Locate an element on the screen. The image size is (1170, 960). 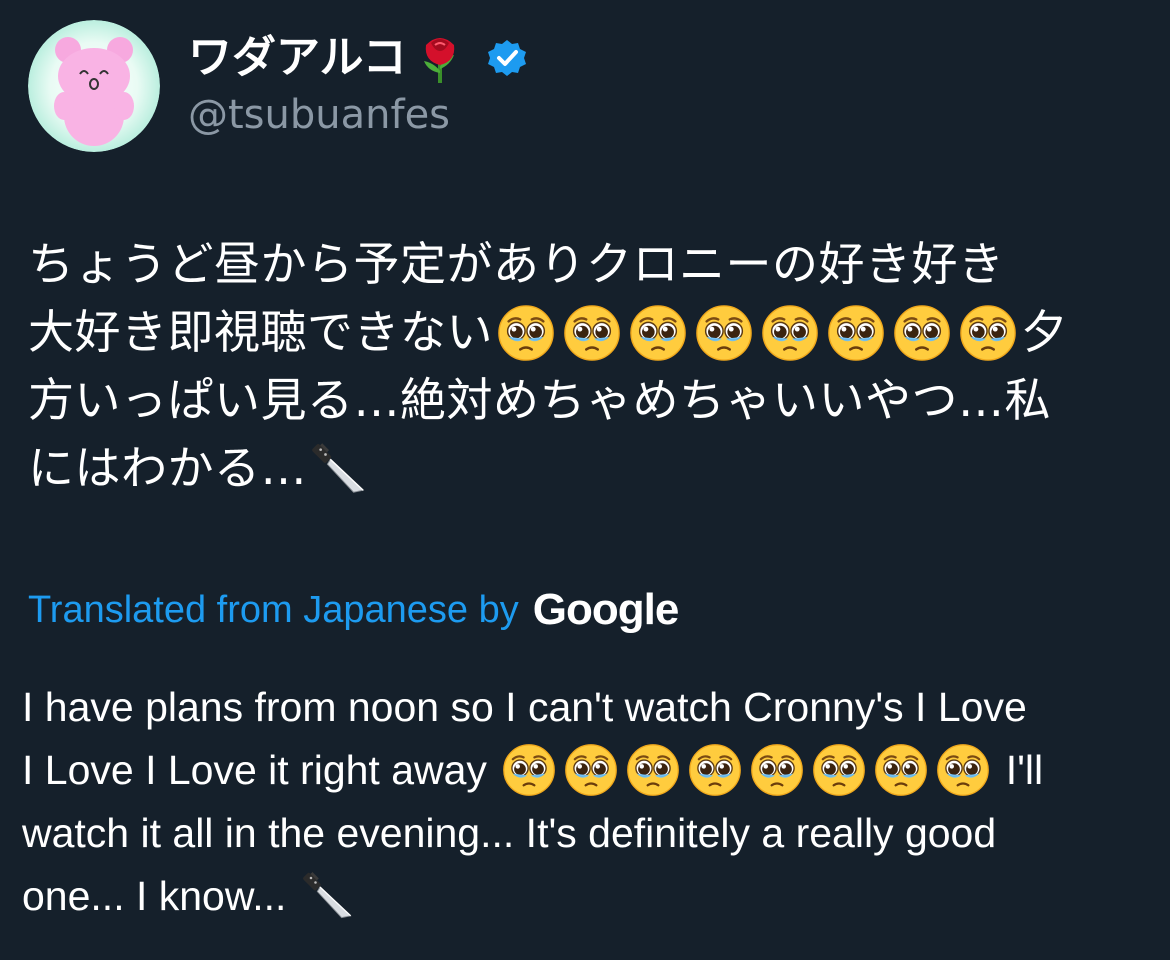
author-display-name: ワダアルコ is located at coordinates (297, 58).